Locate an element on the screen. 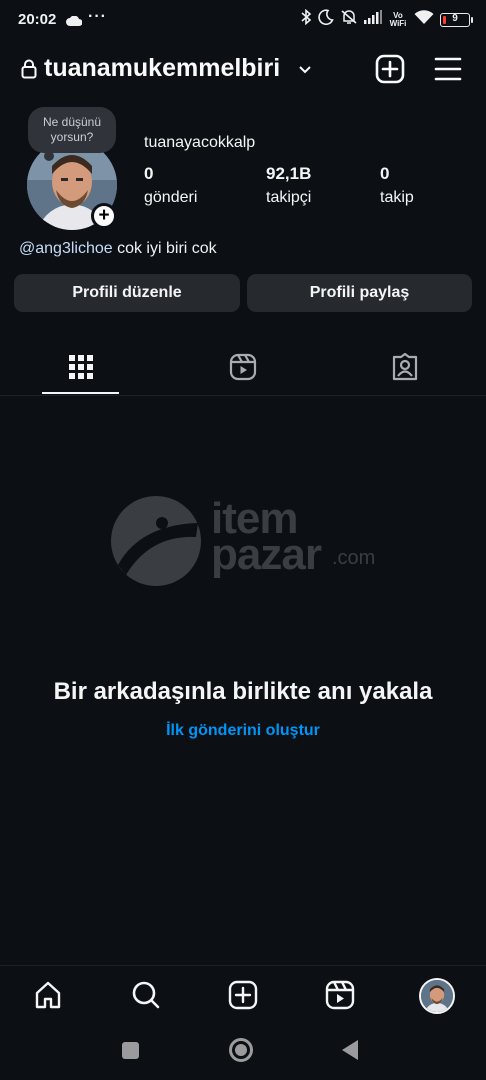 Image resolution: width=486 pixels, height=1080 pixels. hamburger-menu-icon is located at coordinates (448, 69).